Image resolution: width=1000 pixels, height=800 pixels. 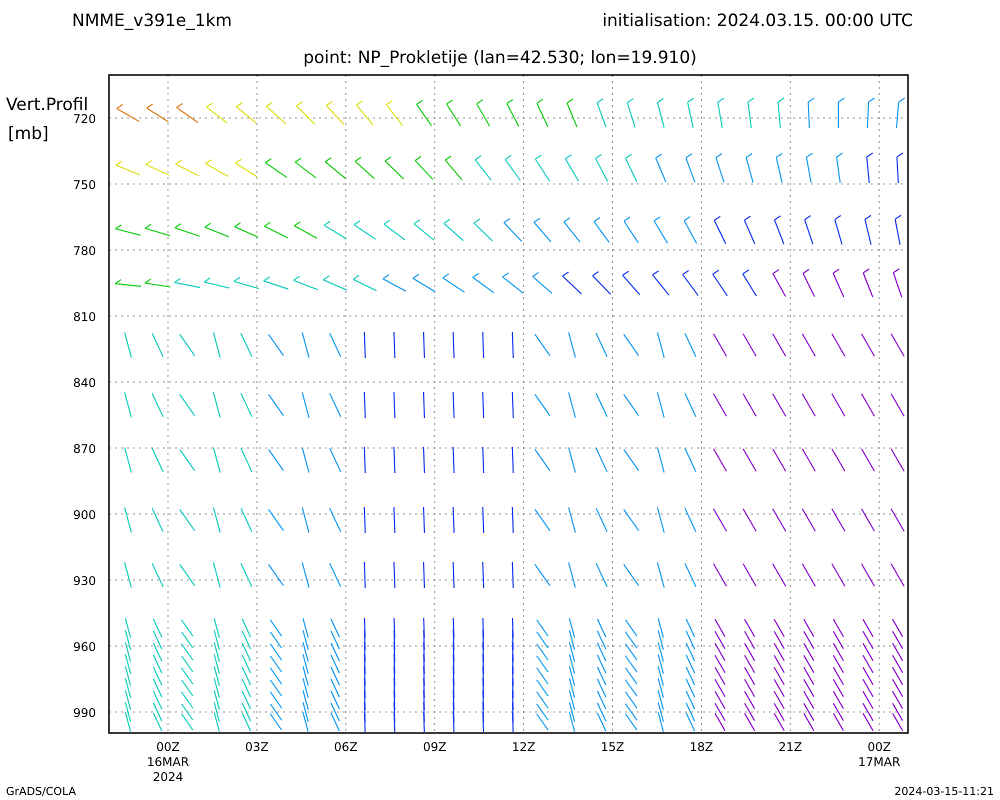 What do you see at coordinates (84, 383) in the screenshot?
I see `y-tick-label: 840` at bounding box center [84, 383].